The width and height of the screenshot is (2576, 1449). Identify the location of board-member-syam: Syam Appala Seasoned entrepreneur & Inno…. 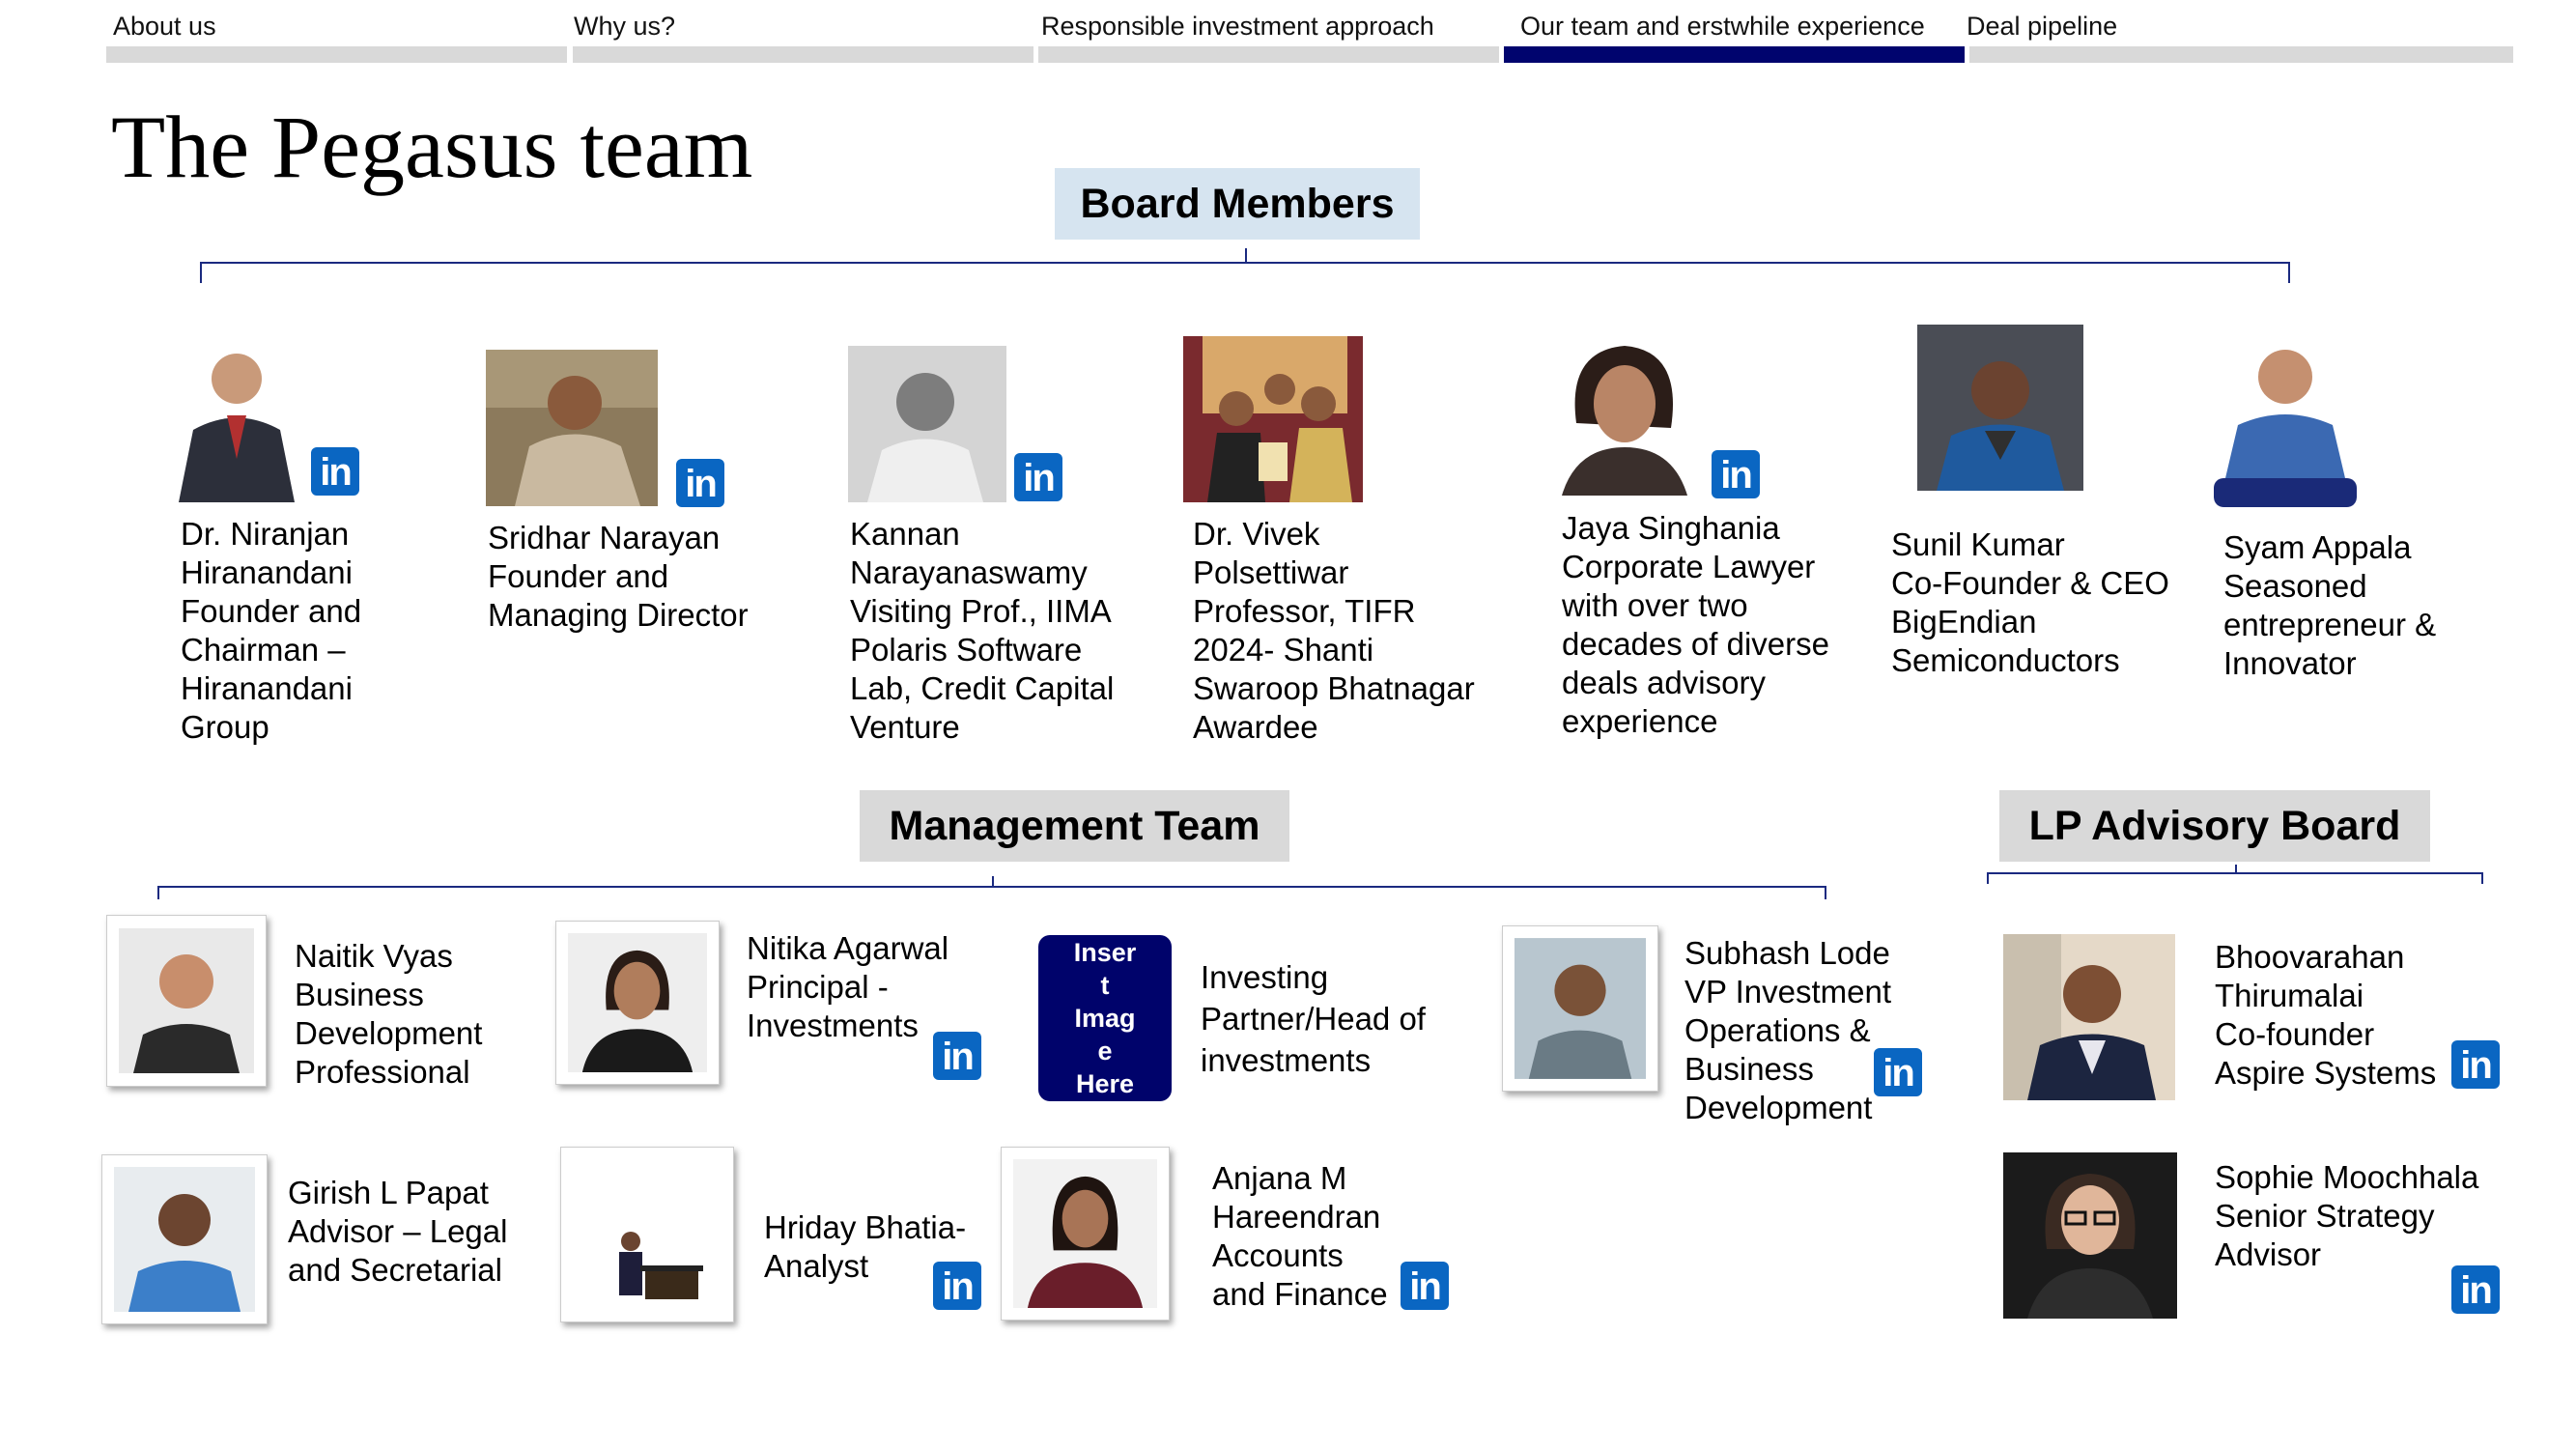
(2330, 605).